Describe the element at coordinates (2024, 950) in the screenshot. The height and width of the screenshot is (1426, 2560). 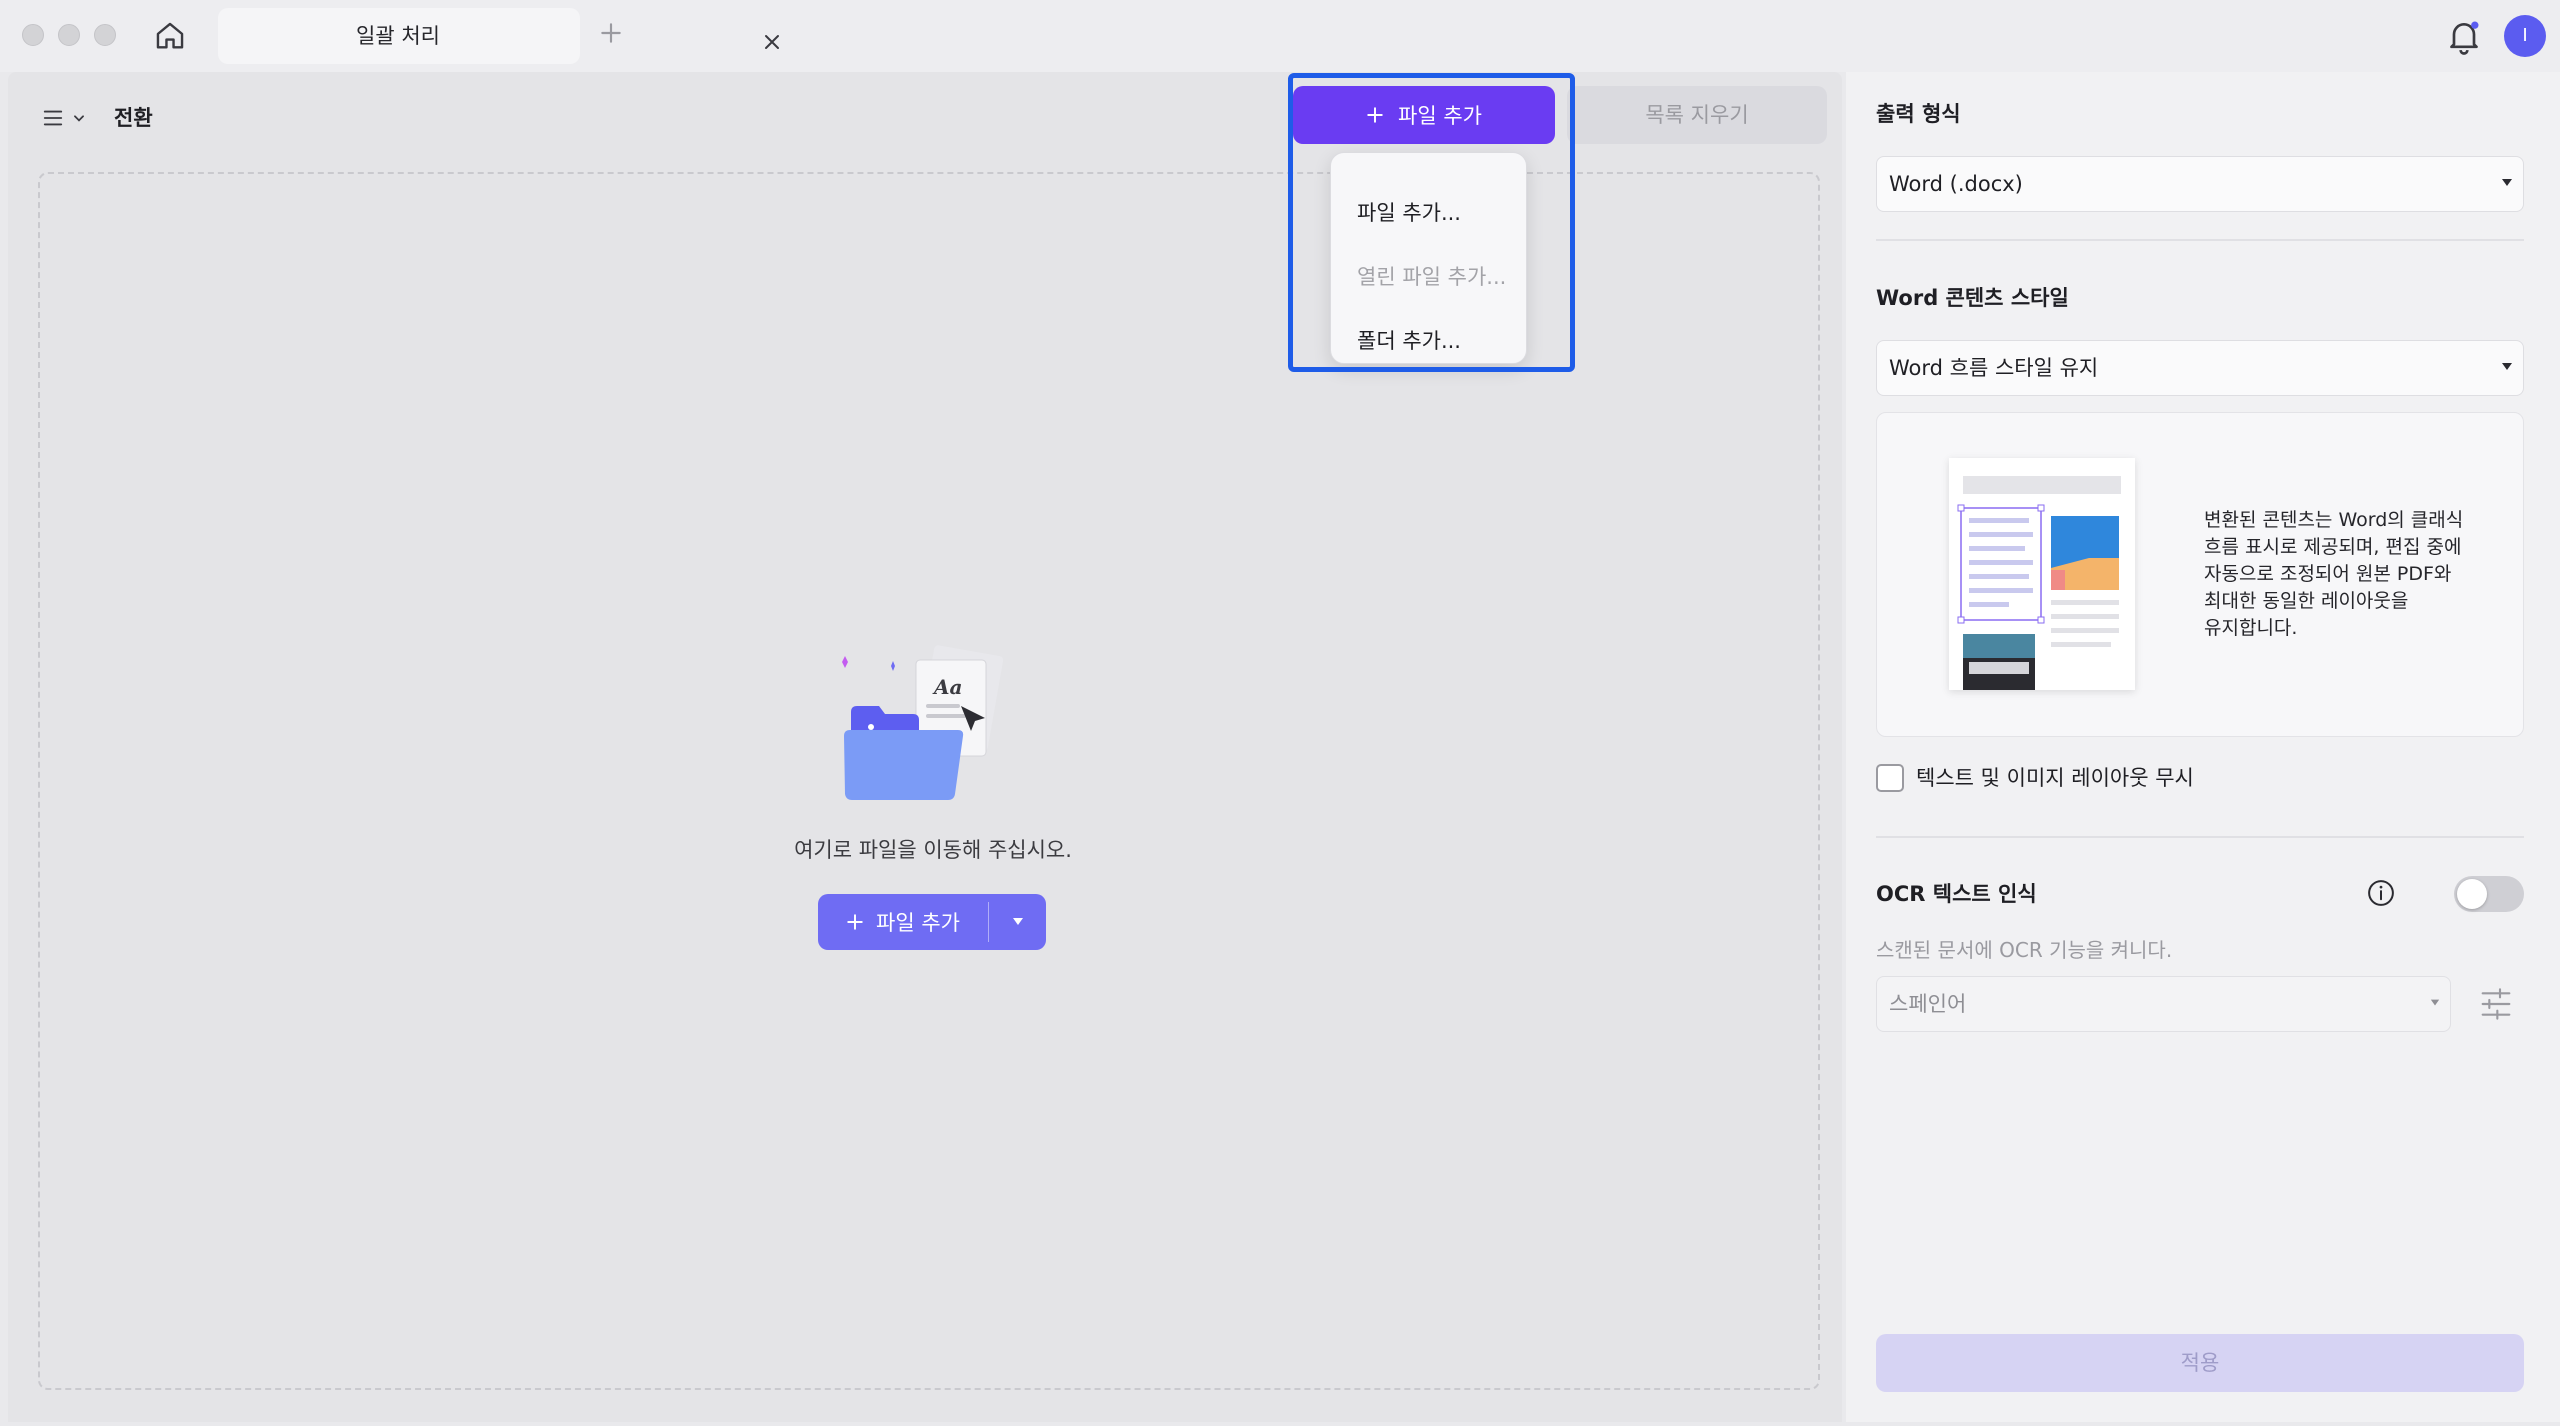
I see `ocr-hint: 스캔된 문서에 OCR 기능을 켜니다.` at that location.